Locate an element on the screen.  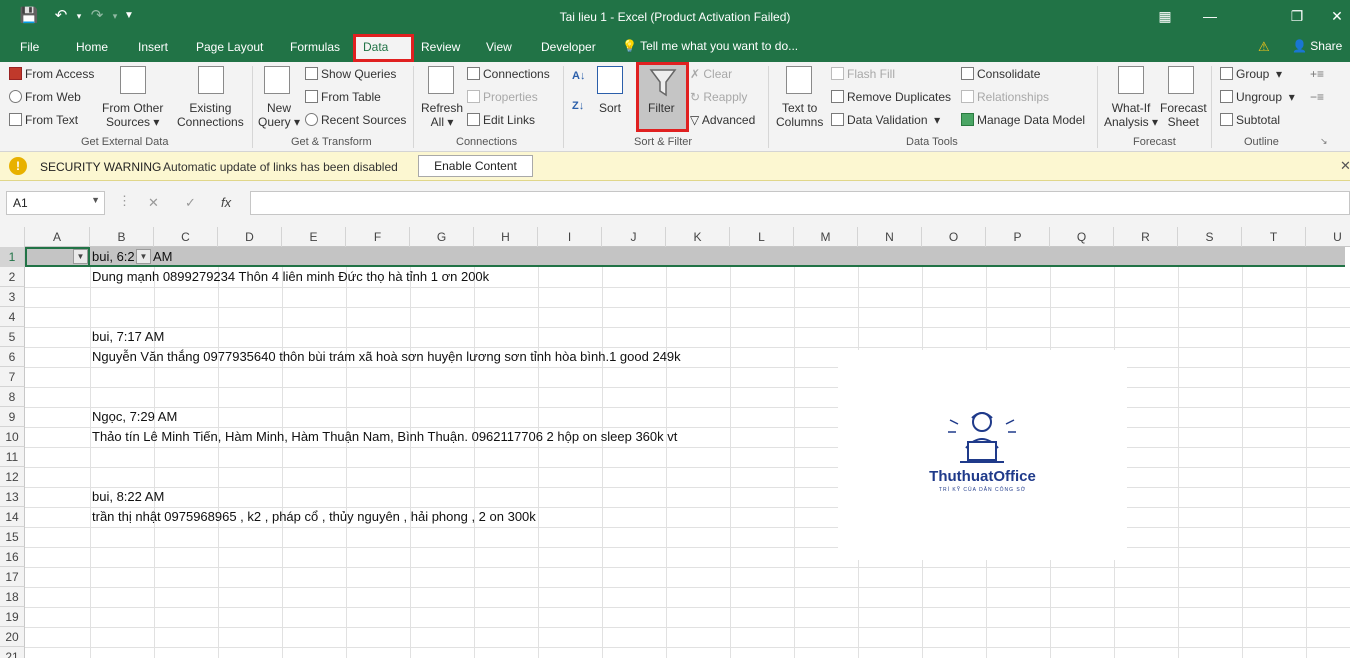
tab-formulas: Formulas is located at coordinates (315, 47).